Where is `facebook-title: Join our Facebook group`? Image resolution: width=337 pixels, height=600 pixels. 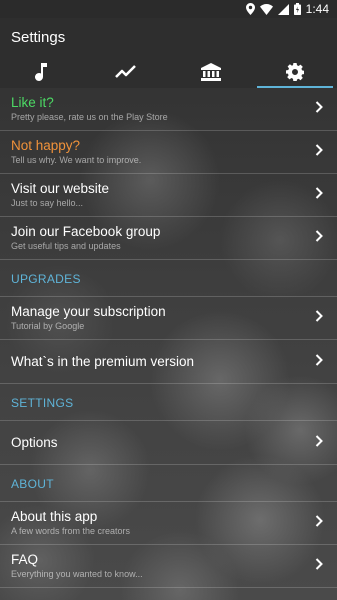 facebook-title: Join our Facebook group is located at coordinates (86, 231).